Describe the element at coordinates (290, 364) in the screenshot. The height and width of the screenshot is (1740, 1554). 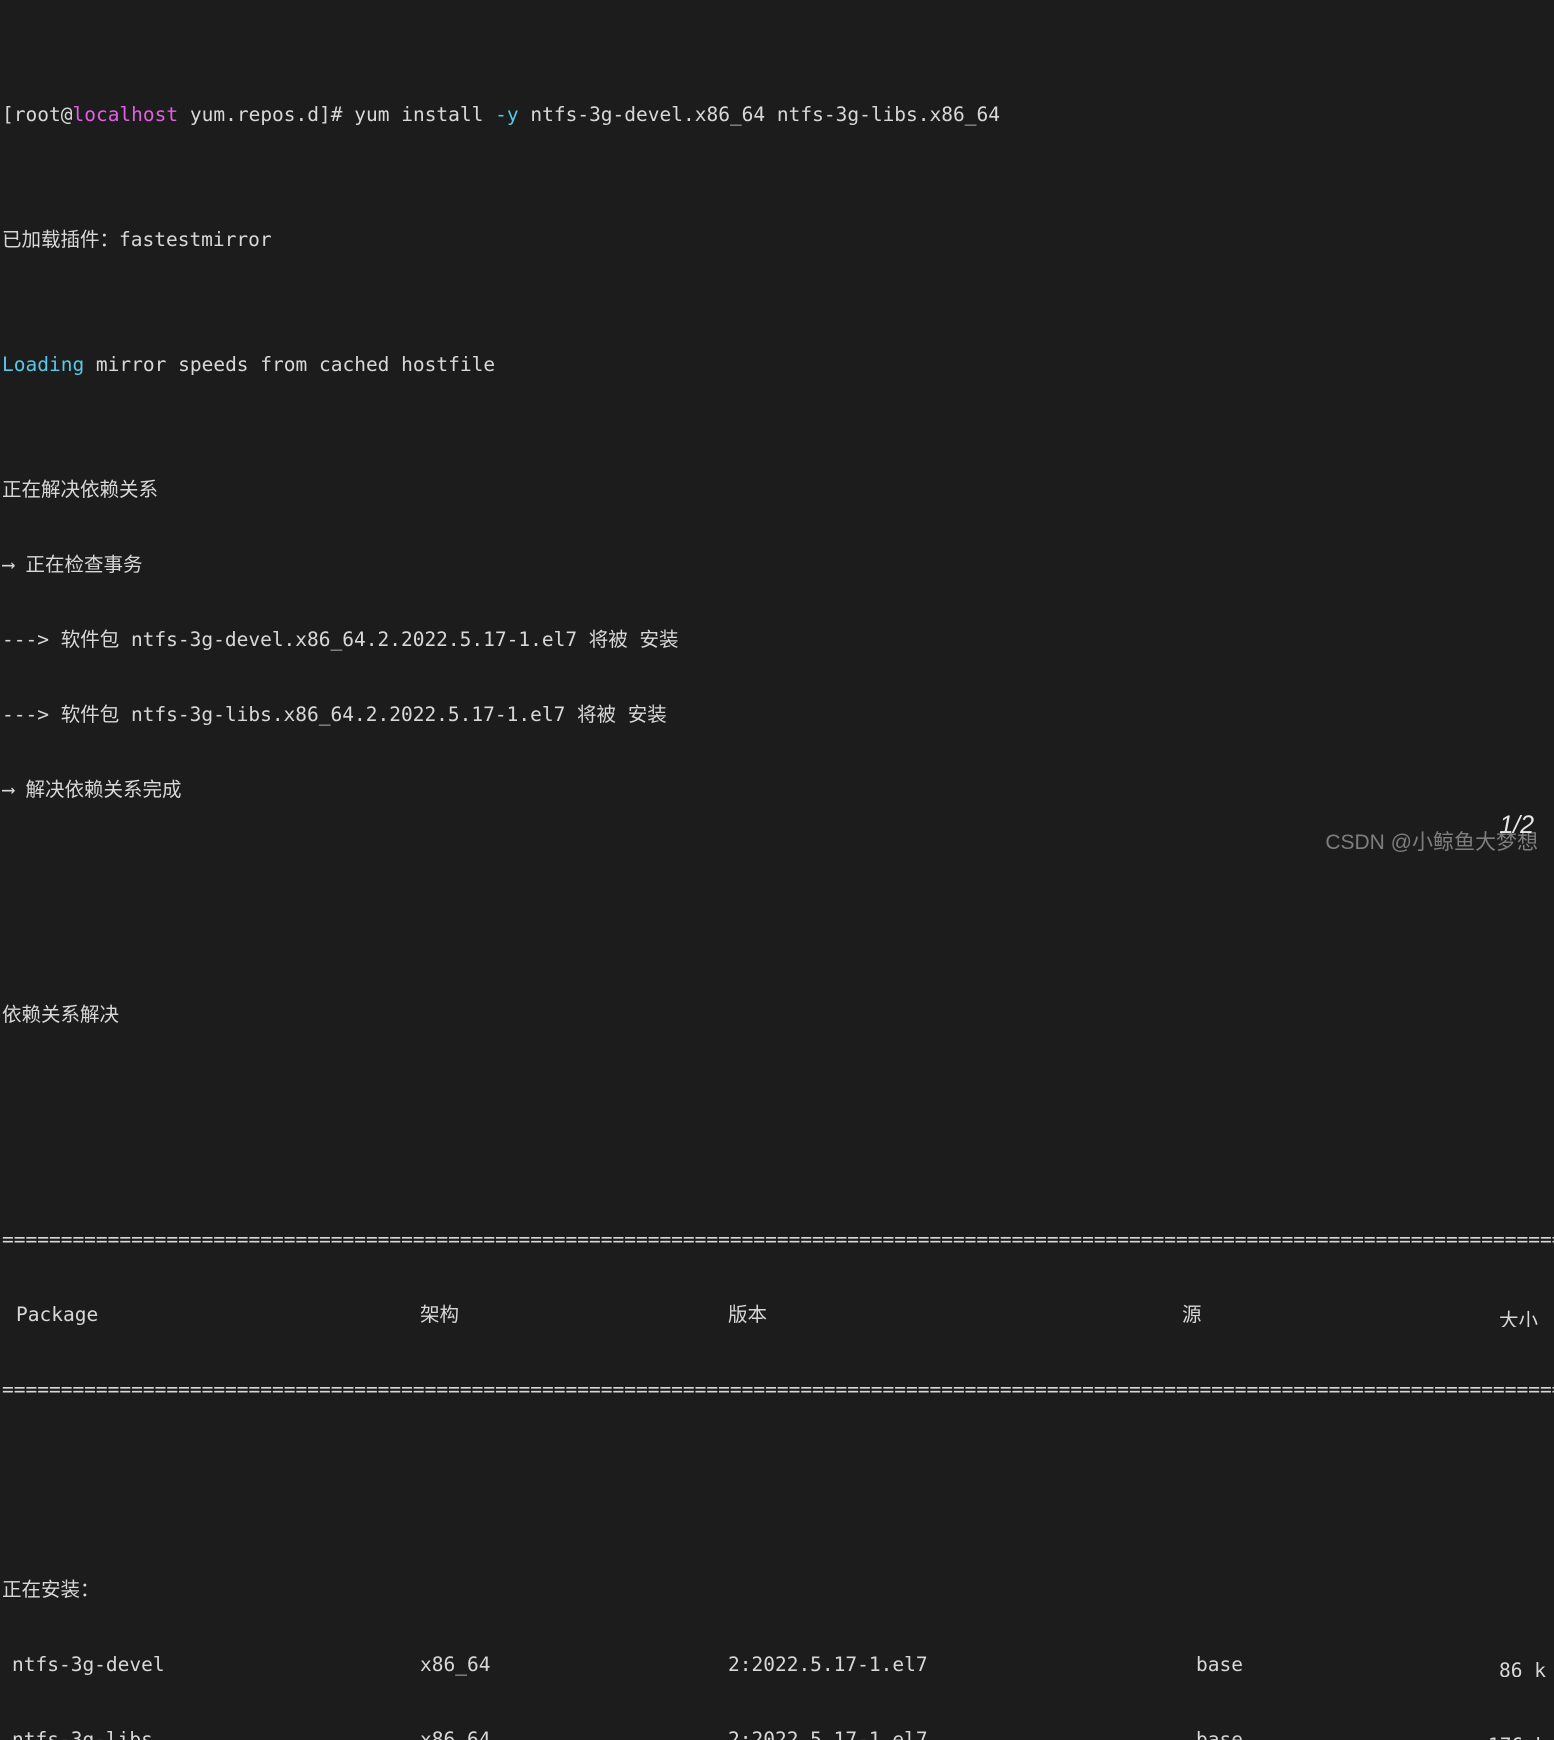
I see `loading-rest: mirror speeds from cached hostfile` at that location.